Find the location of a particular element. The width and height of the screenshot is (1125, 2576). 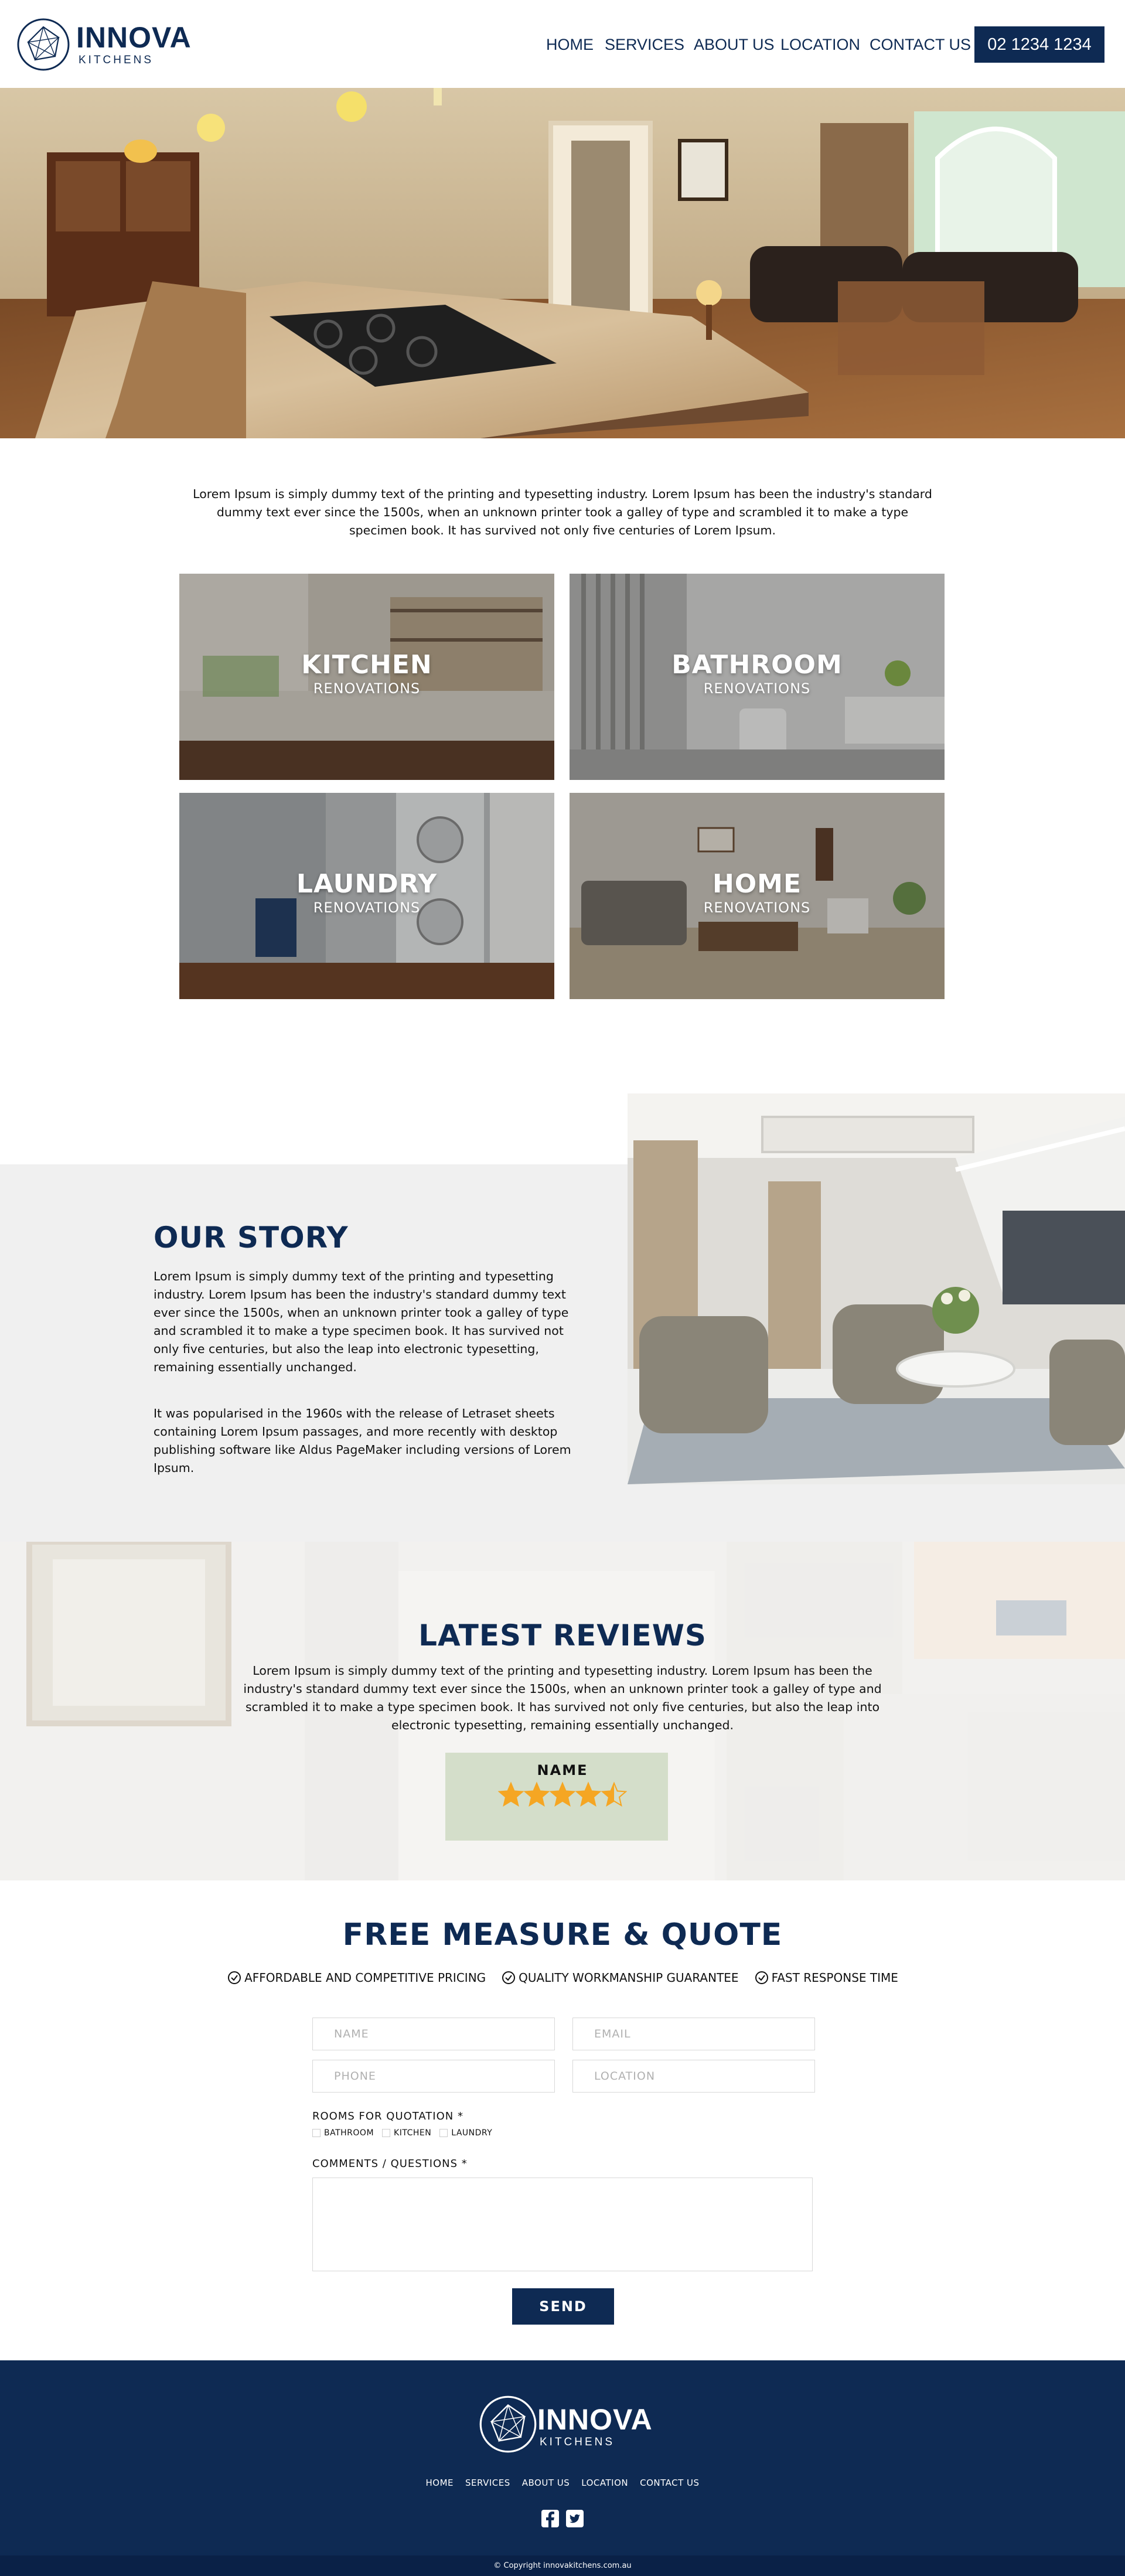

tile-kitchen-renovations: KITCHEN RENOVATIONS is located at coordinates (366, 677).